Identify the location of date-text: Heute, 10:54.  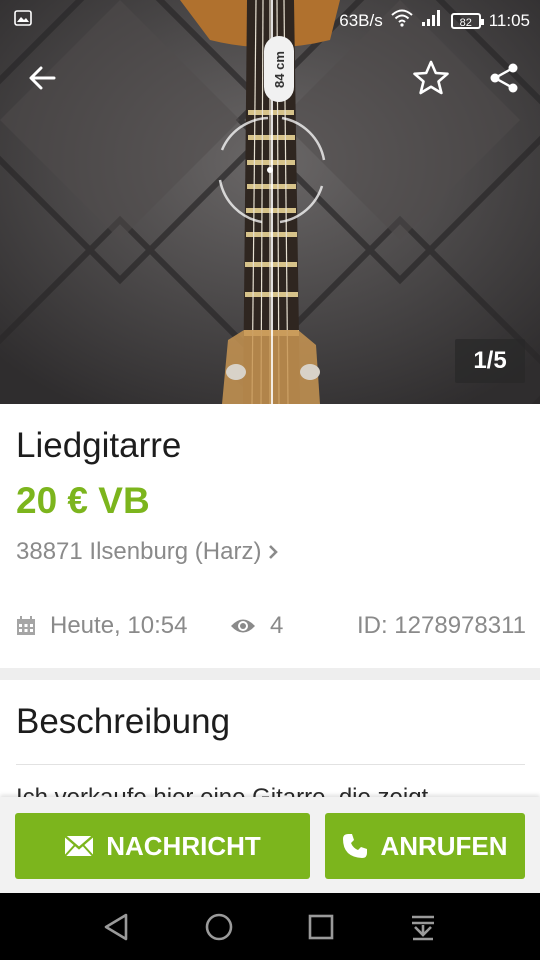
(119, 625).